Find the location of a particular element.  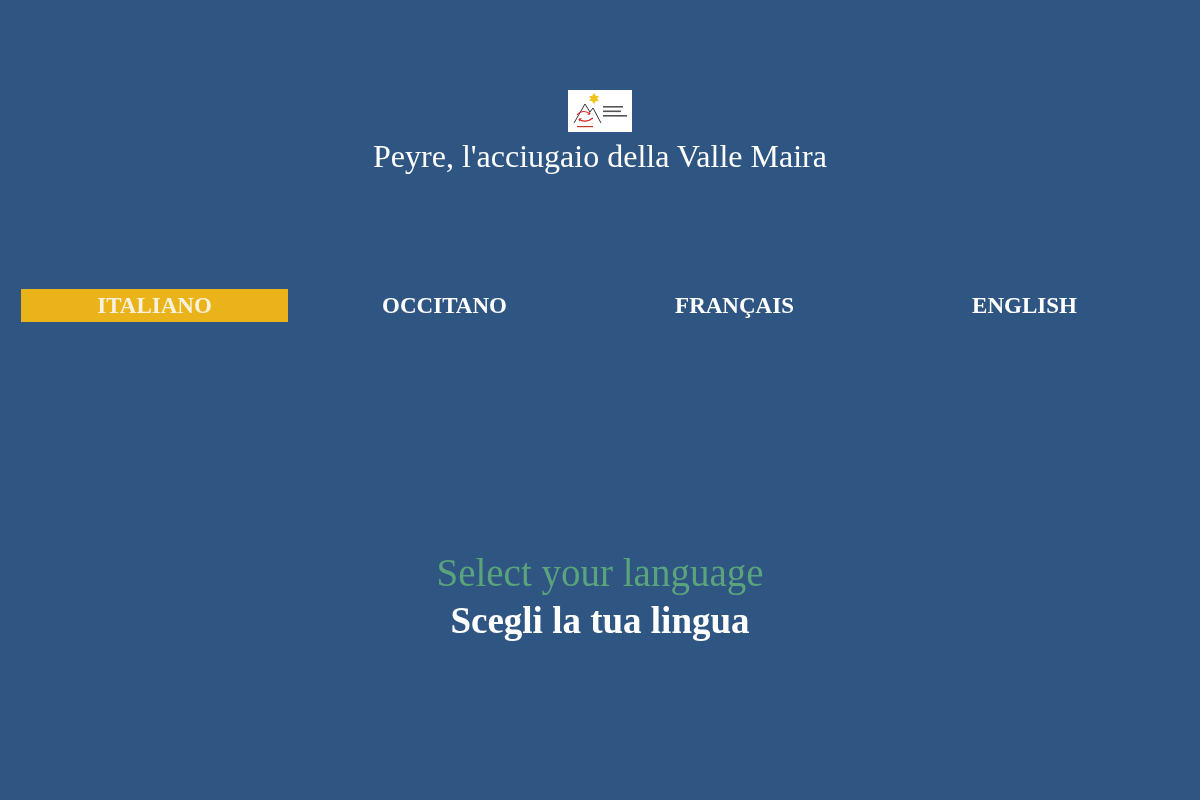

language-tab: ENGLISH is located at coordinates (1024, 305).